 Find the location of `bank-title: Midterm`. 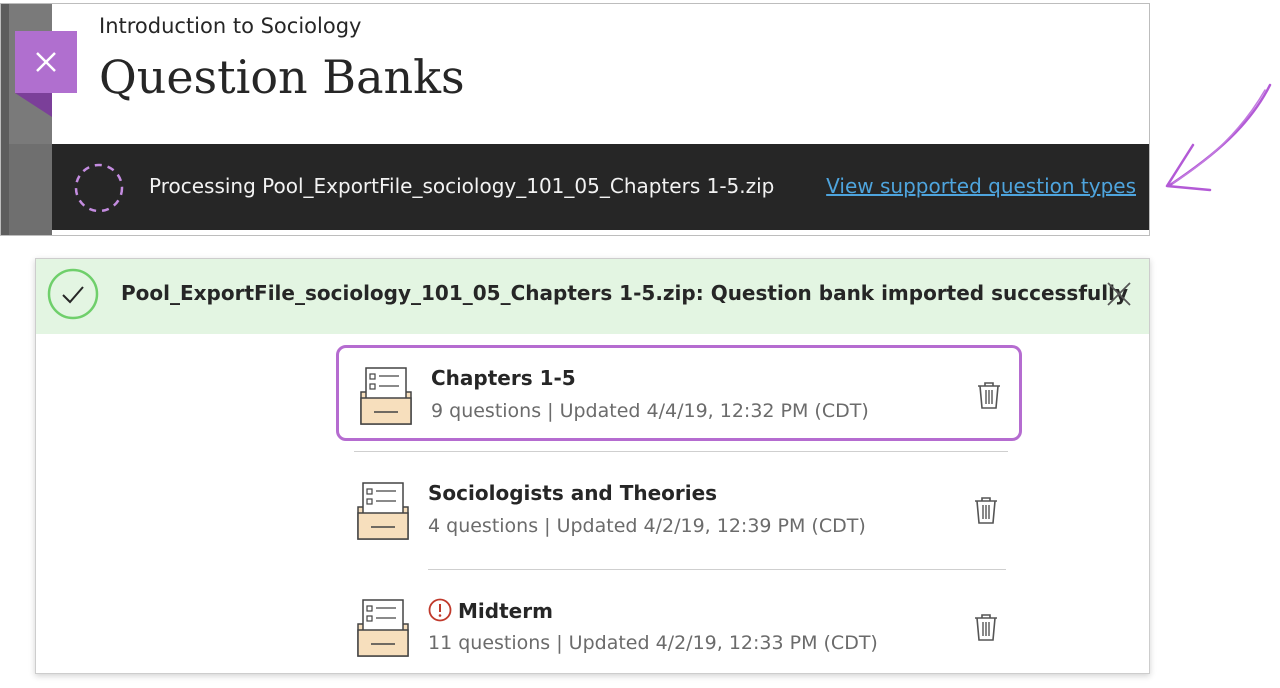

bank-title: Midterm is located at coordinates (505, 611).